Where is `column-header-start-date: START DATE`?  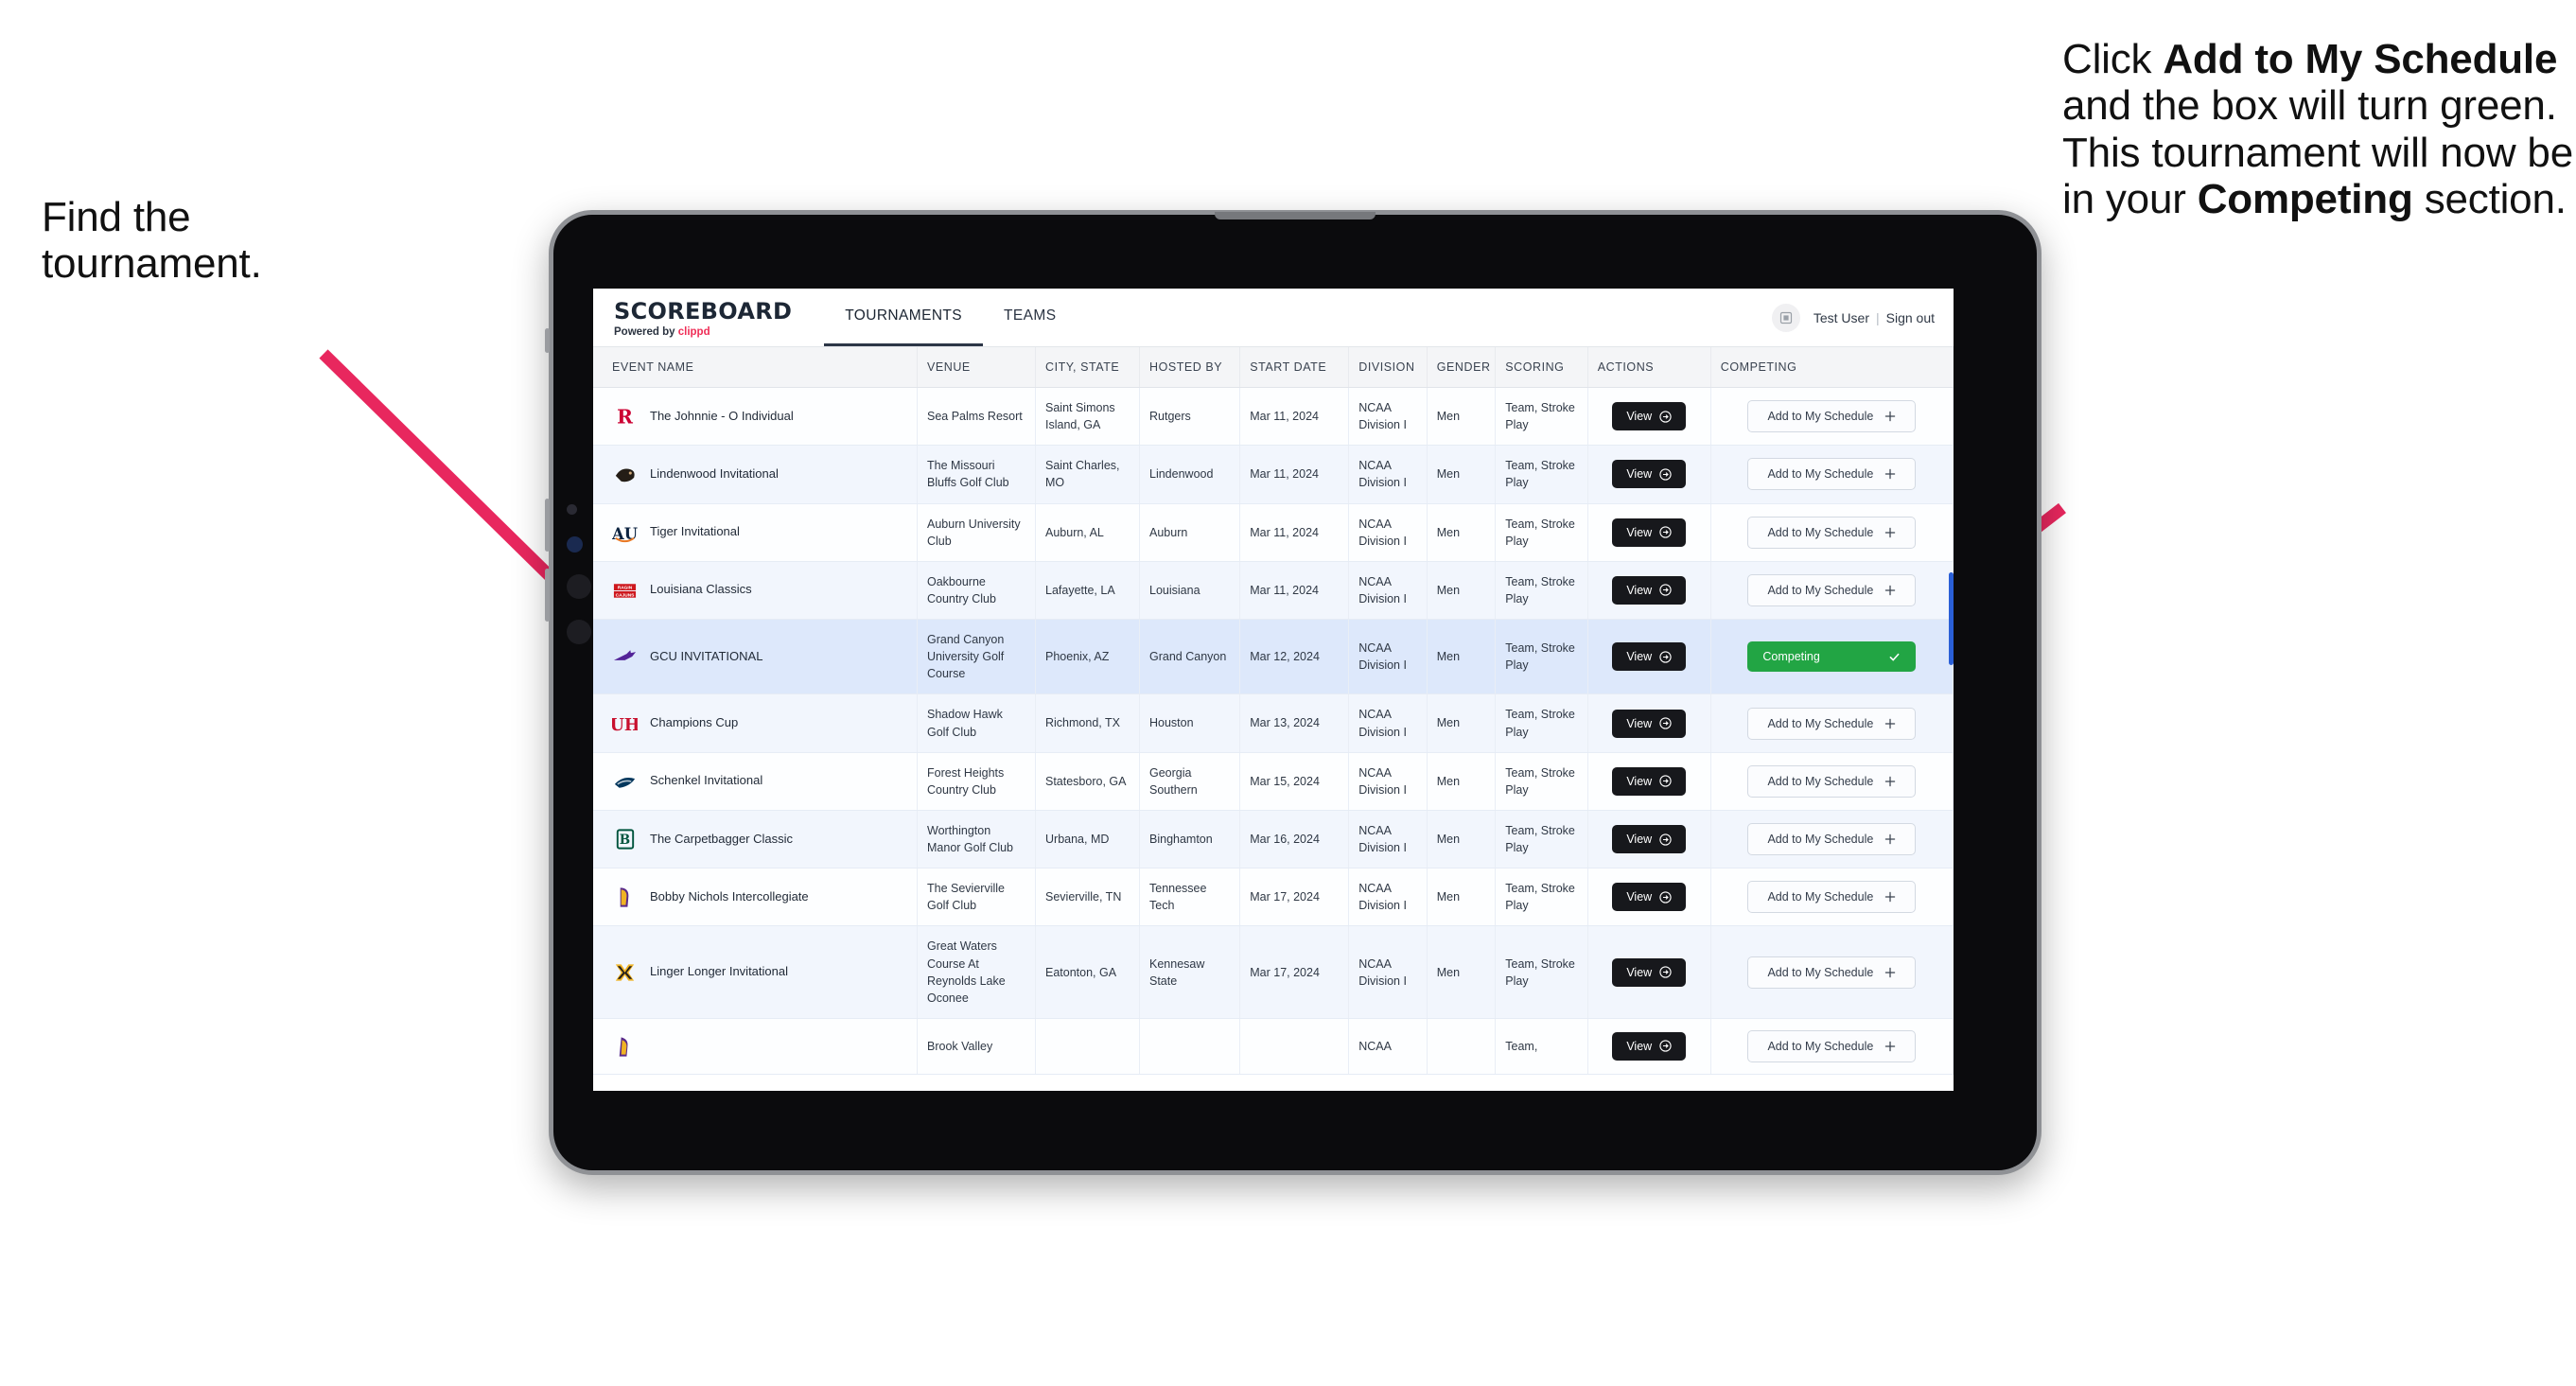
column-header-start-date: START DATE is located at coordinates (1294, 367).